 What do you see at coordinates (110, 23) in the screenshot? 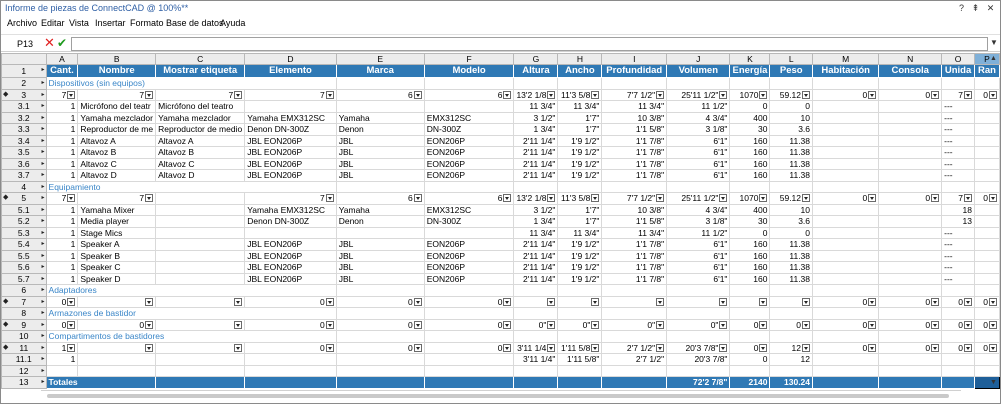
I see `menu-insertar: Insertar` at bounding box center [110, 23].